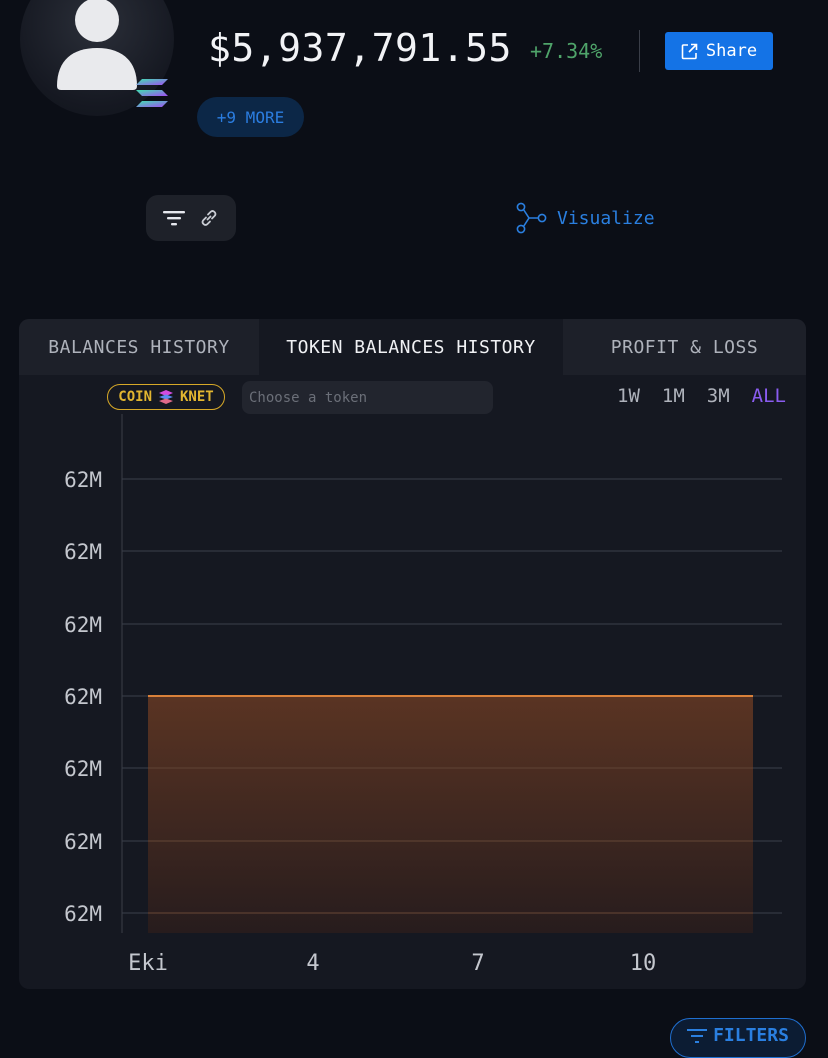 The image size is (828, 1058). I want to click on x-tick-label: 7, so click(477, 963).